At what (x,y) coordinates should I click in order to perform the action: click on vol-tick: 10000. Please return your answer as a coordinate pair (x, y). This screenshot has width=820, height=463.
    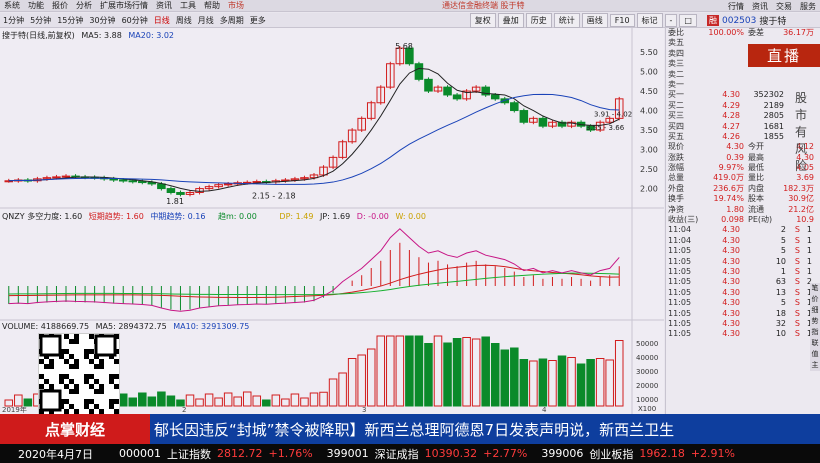
    Looking at the image, I should click on (647, 400).